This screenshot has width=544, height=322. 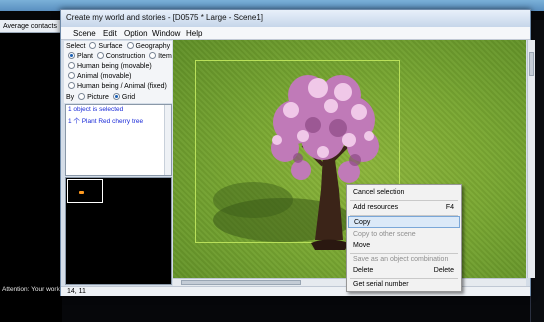 I want to click on radio-item-label: Item, so click(x=165, y=56).